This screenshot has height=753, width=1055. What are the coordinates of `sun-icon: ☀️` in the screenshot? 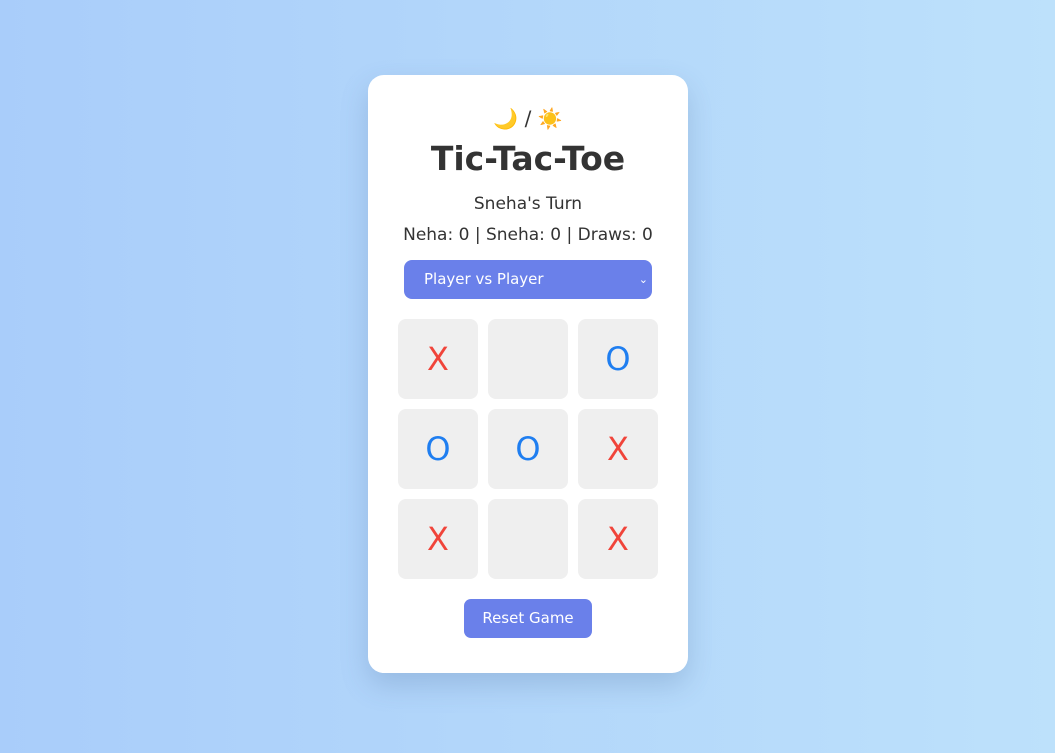 It's located at (550, 118).